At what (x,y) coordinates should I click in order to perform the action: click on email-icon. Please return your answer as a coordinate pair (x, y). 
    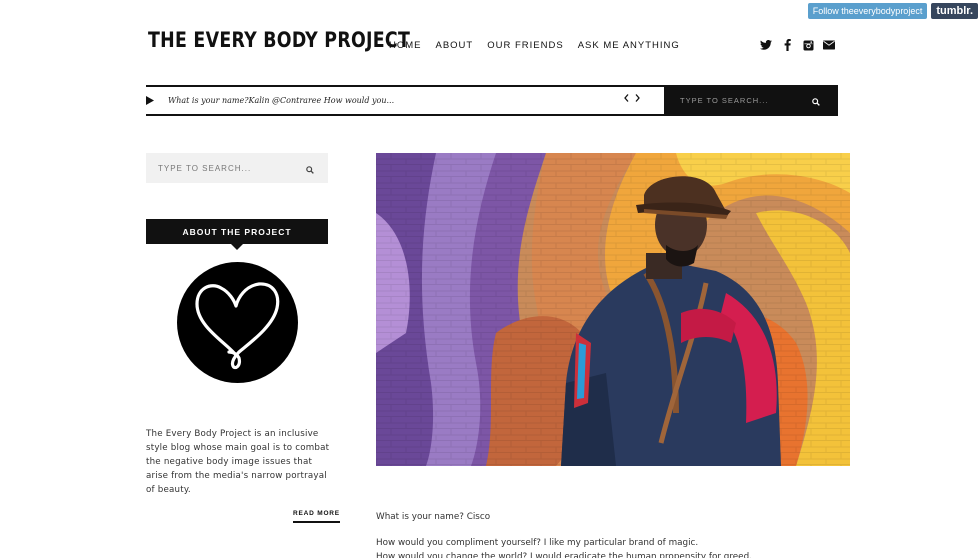
    Looking at the image, I should click on (829, 45).